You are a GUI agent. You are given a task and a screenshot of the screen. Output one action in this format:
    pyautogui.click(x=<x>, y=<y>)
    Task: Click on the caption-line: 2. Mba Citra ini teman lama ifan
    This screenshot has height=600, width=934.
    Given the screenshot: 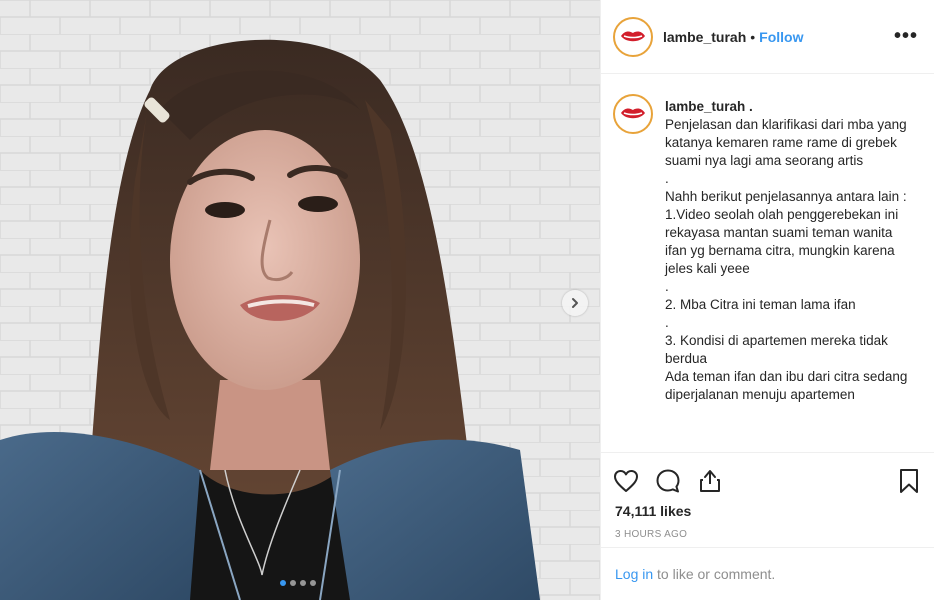 What is the action you would take?
    pyautogui.click(x=760, y=304)
    